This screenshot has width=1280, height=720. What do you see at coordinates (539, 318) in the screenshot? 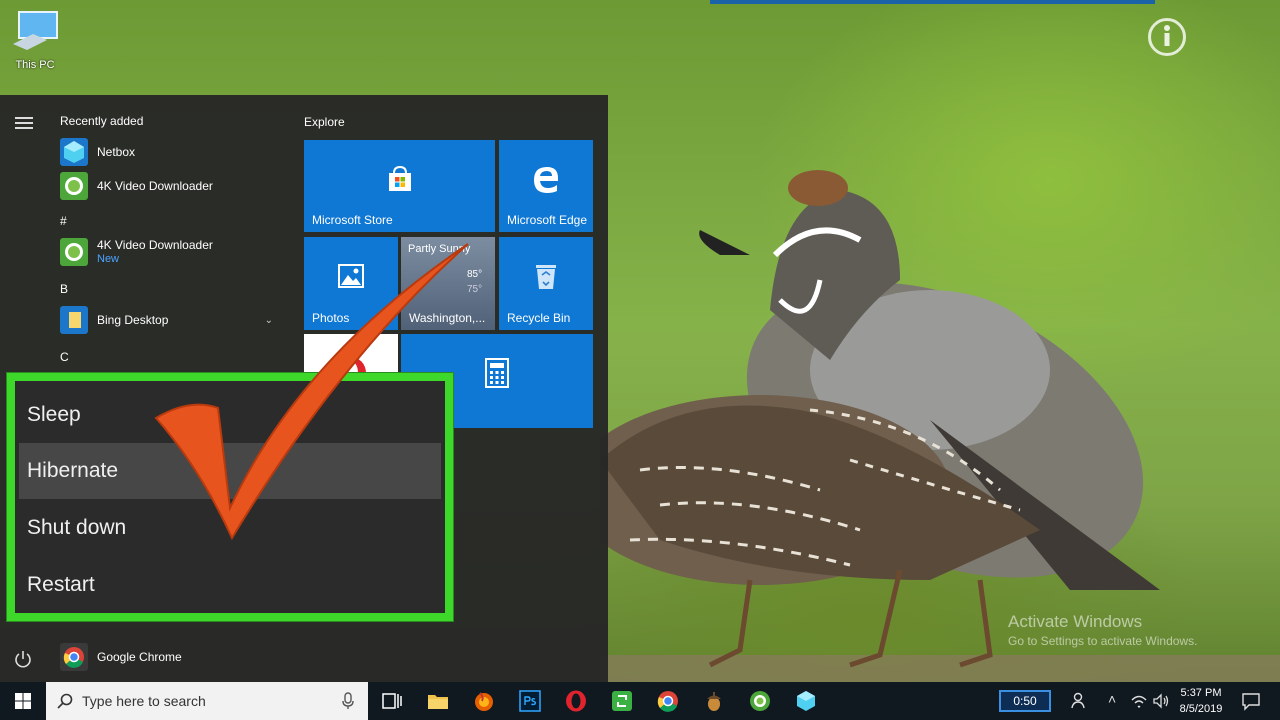
I see `tile-label: Recycle Bin` at bounding box center [539, 318].